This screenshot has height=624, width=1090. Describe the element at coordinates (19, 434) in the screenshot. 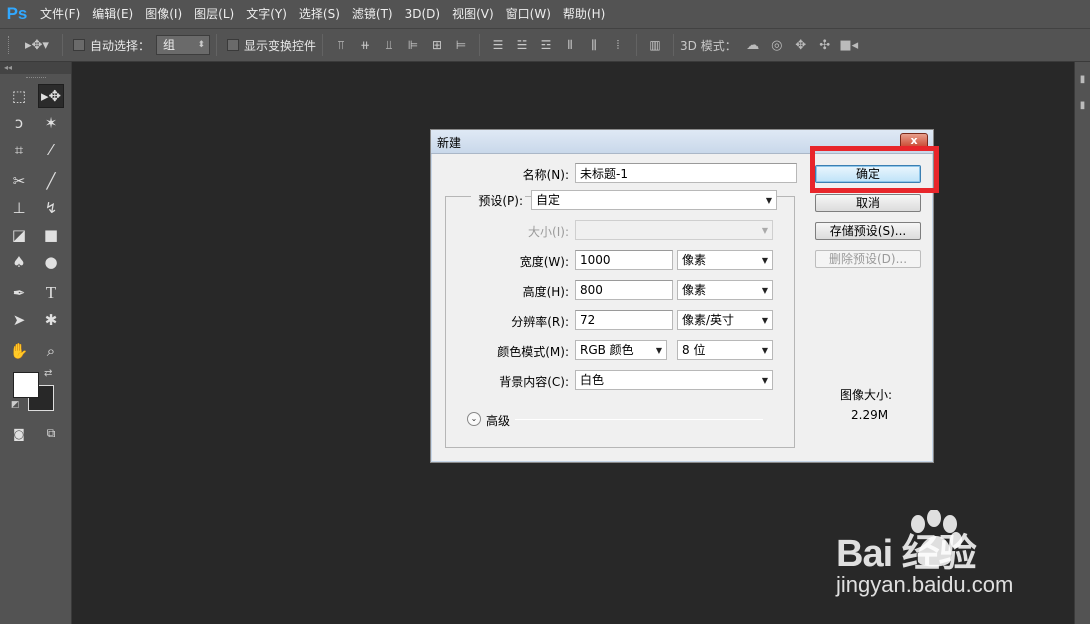

I see `quick-mask-icon: ◙` at that location.